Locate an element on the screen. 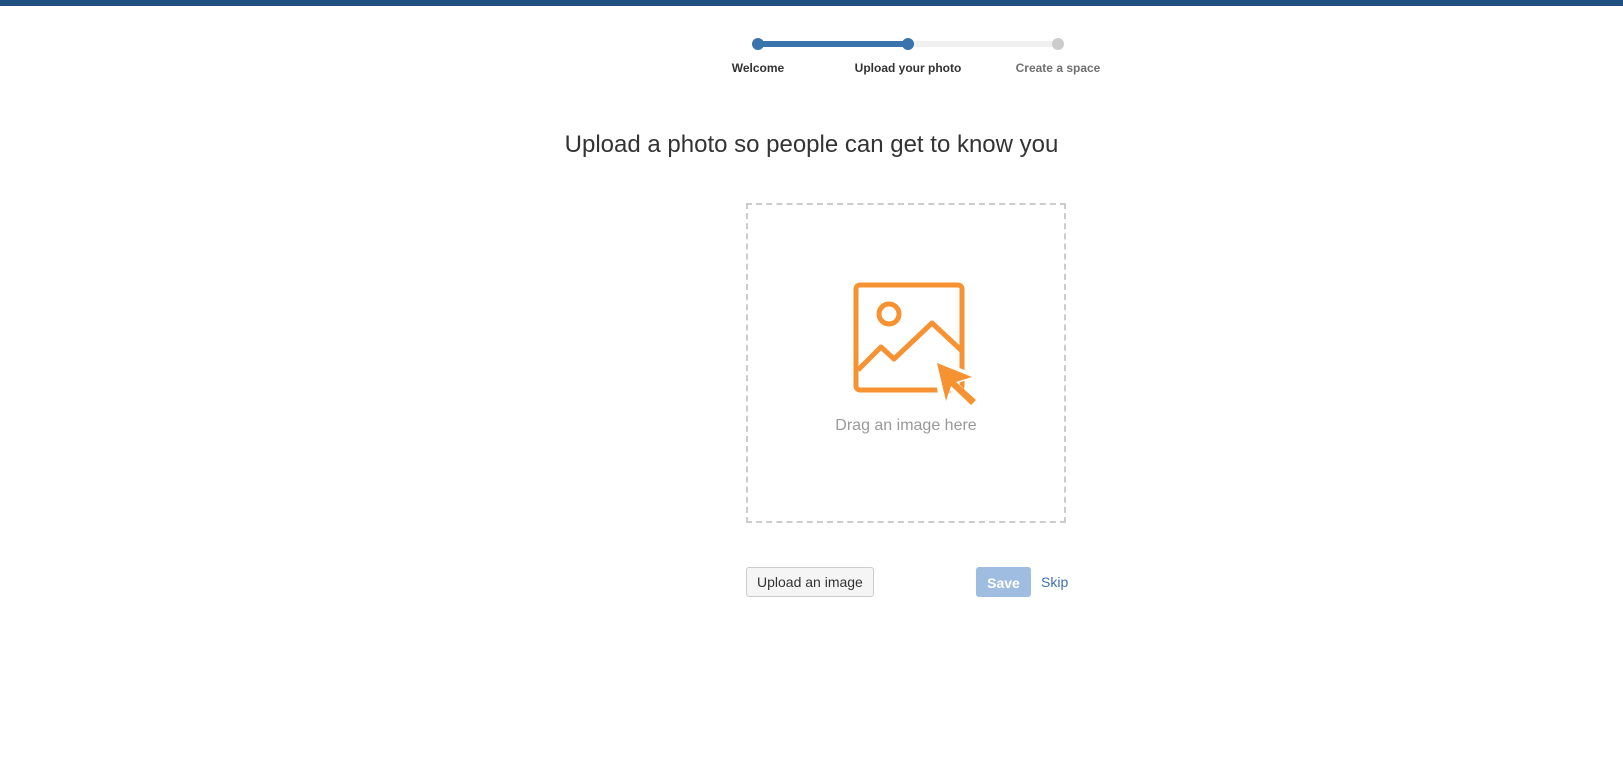  dropzone-text: Drag an image here is located at coordinates (906, 425).